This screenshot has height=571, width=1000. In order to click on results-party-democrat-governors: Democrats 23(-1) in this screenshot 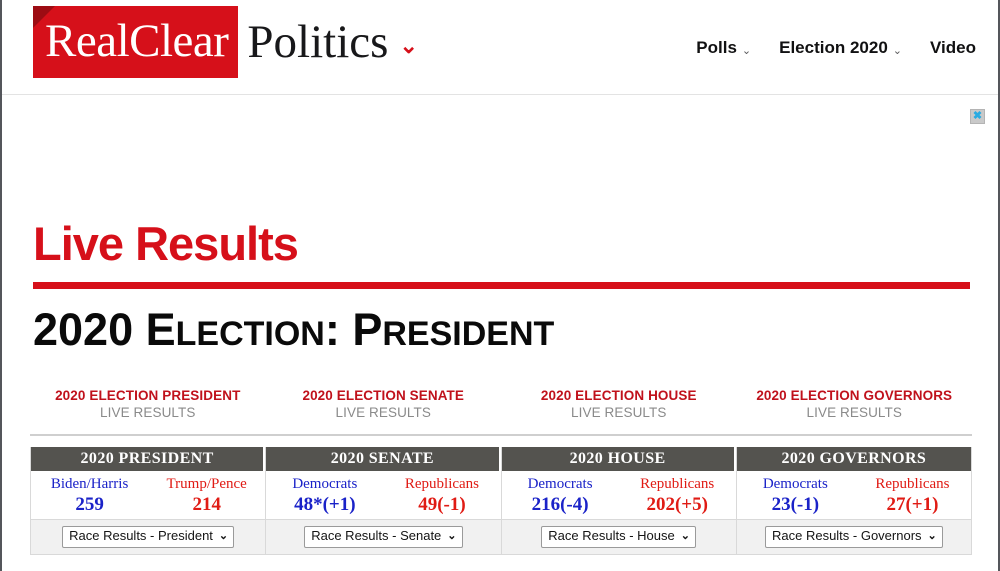, I will do `click(795, 495)`.